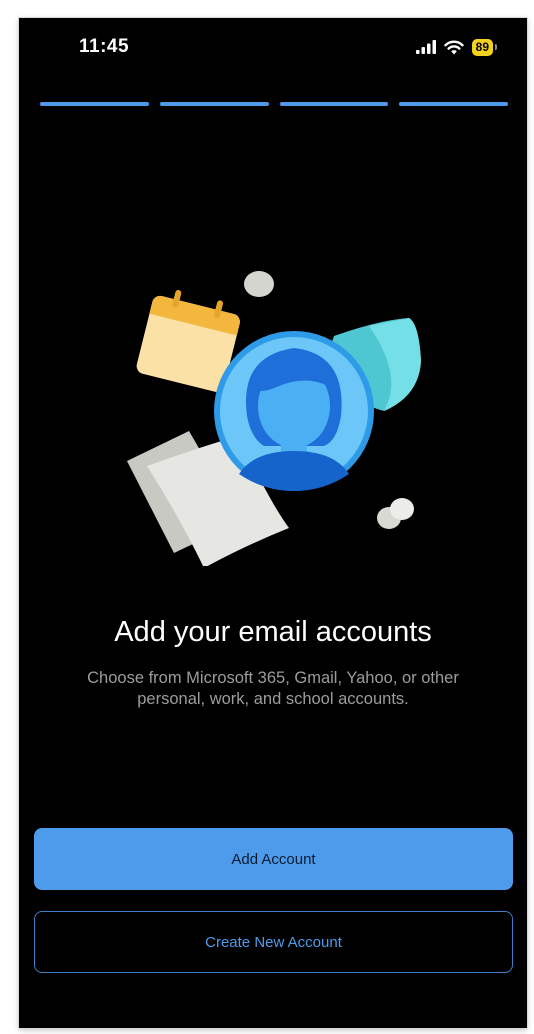  I want to click on battery-icon: 89, so click(484, 47).